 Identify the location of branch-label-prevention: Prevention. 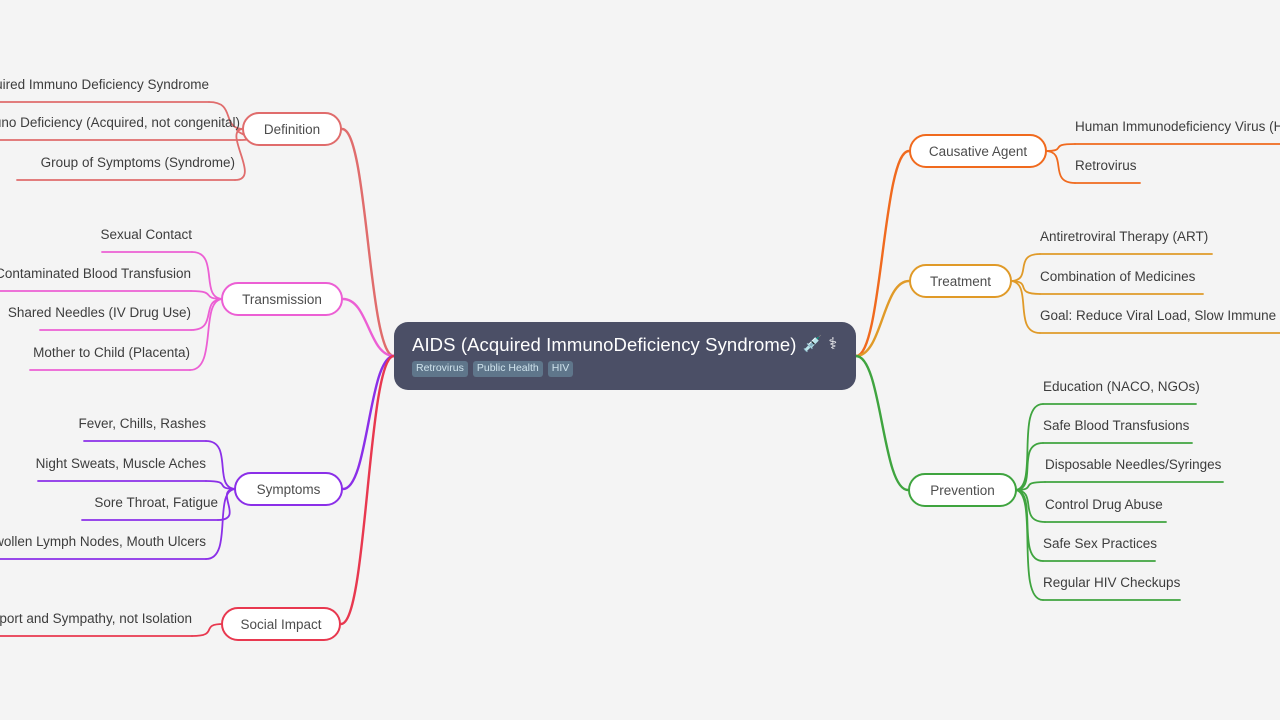
(962, 490).